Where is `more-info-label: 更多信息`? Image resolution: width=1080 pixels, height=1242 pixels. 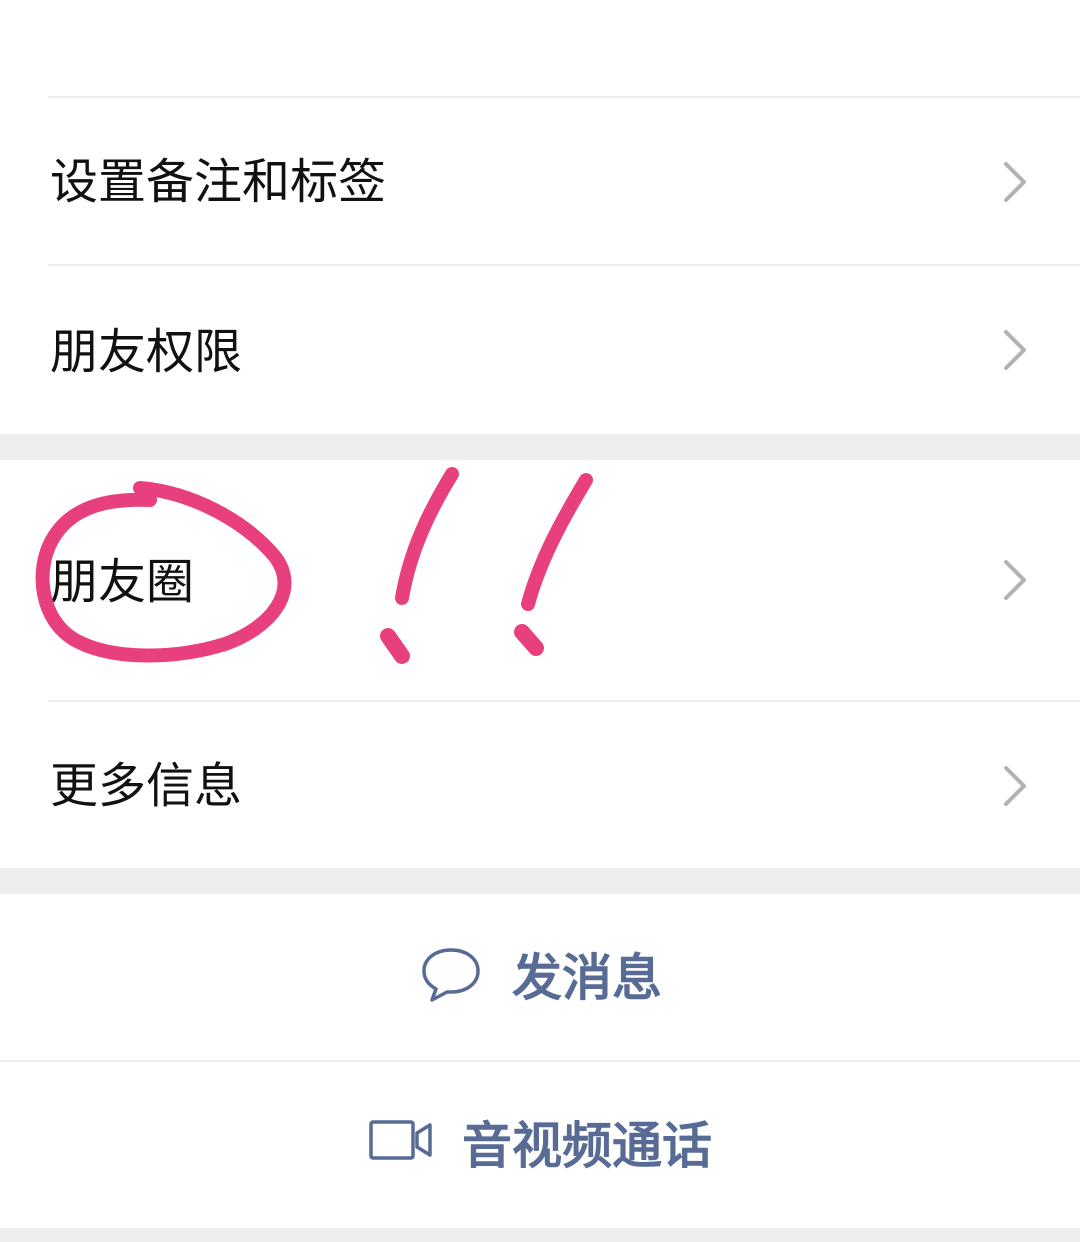
more-info-label: 更多信息 is located at coordinates (146, 786).